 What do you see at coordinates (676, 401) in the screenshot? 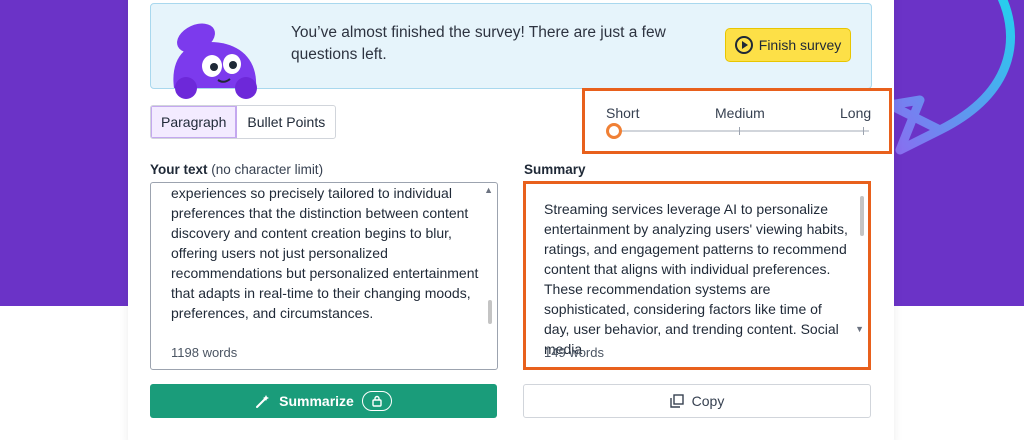
I see `copy-icon` at bounding box center [676, 401].